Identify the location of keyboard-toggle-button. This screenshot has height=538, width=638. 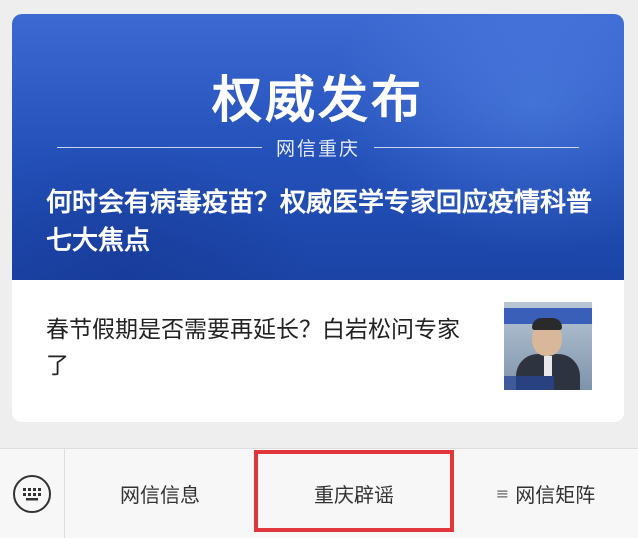
(32, 493).